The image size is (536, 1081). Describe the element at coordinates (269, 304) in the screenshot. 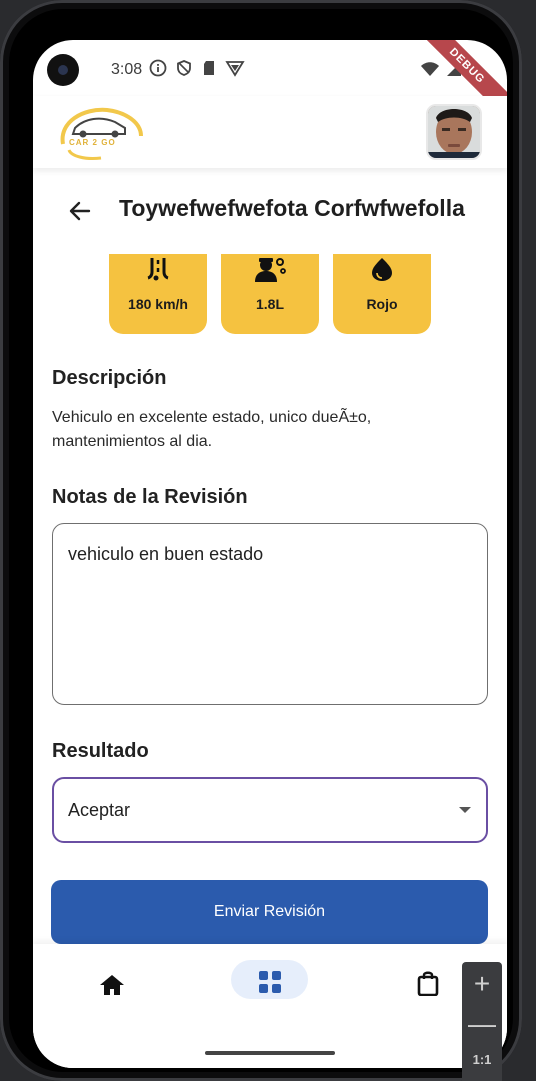

I see `spec-engine-value: 1.8L` at that location.